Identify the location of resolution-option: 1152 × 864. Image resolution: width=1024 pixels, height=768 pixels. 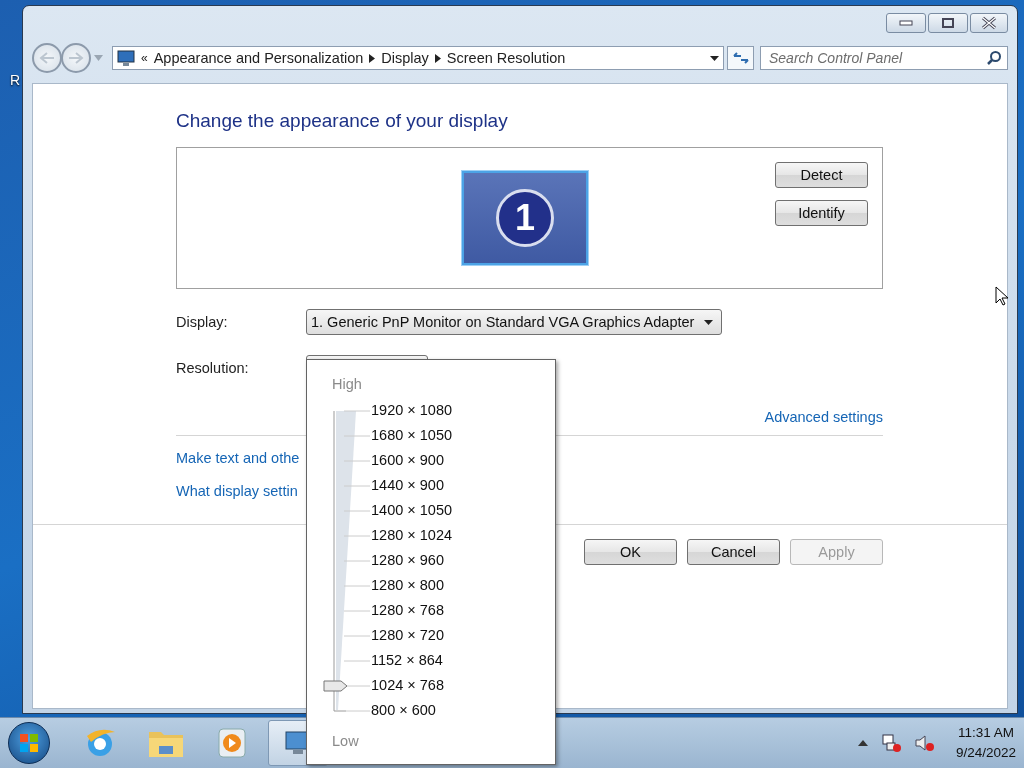
(412, 660).